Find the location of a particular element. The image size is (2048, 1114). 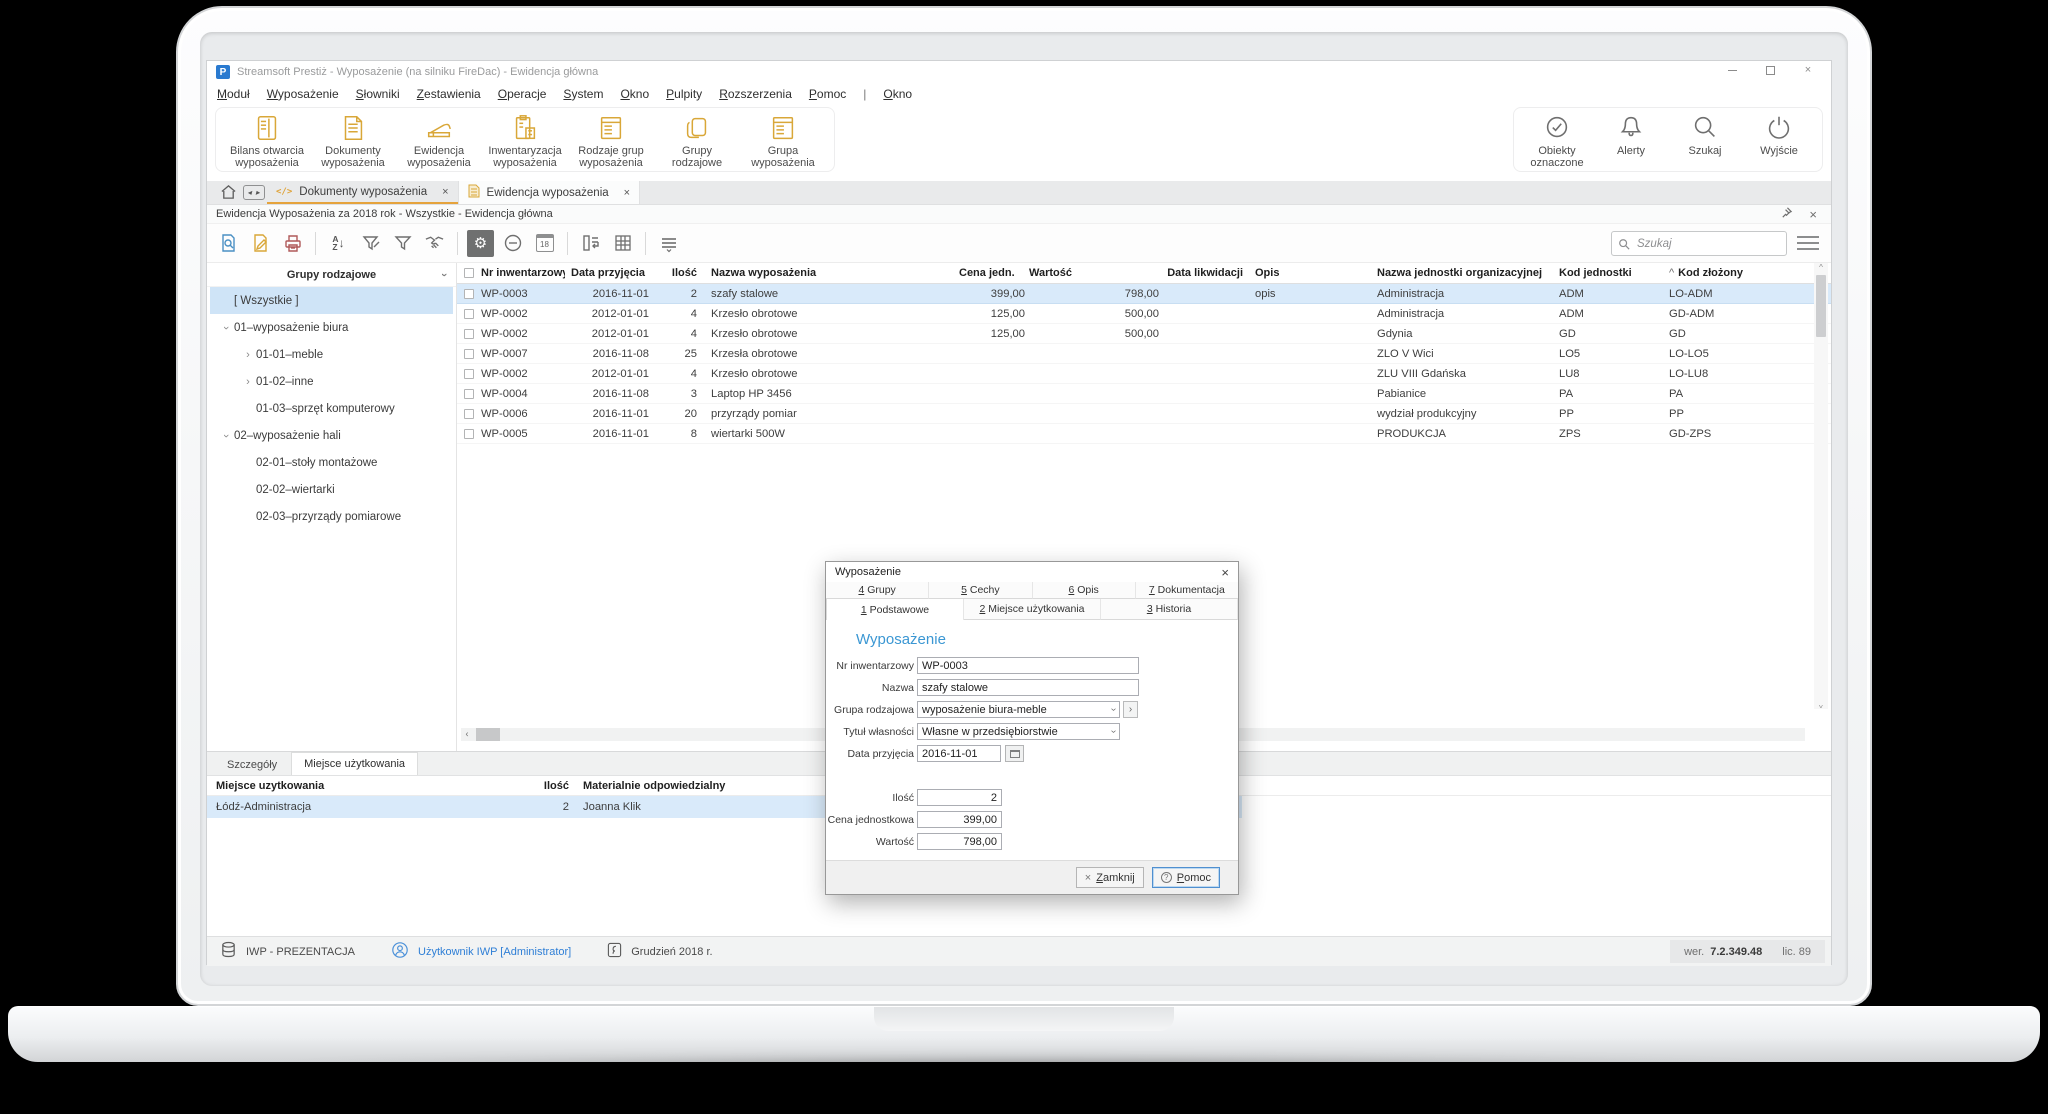

ribbon-button-grupy-rodzajowe: Grupy rodzajowe is located at coordinates (697, 140).